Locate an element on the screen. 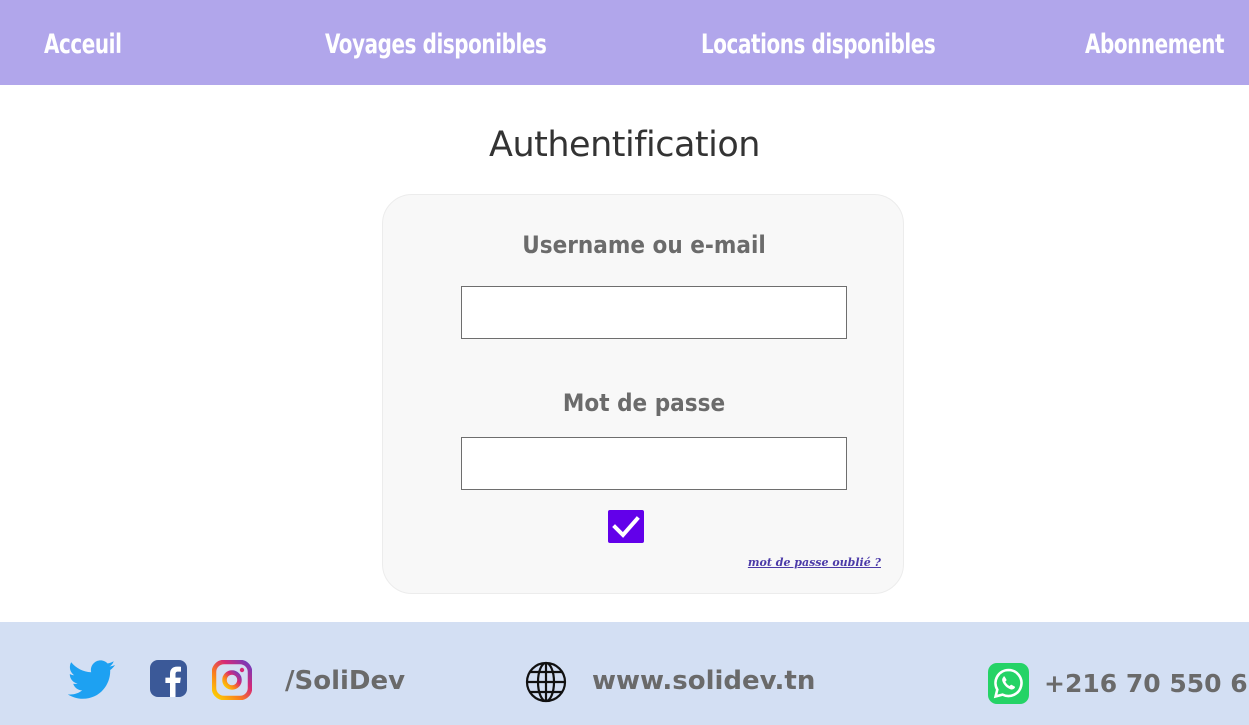 The width and height of the screenshot is (1249, 725). remember-checkbox is located at coordinates (626, 526).